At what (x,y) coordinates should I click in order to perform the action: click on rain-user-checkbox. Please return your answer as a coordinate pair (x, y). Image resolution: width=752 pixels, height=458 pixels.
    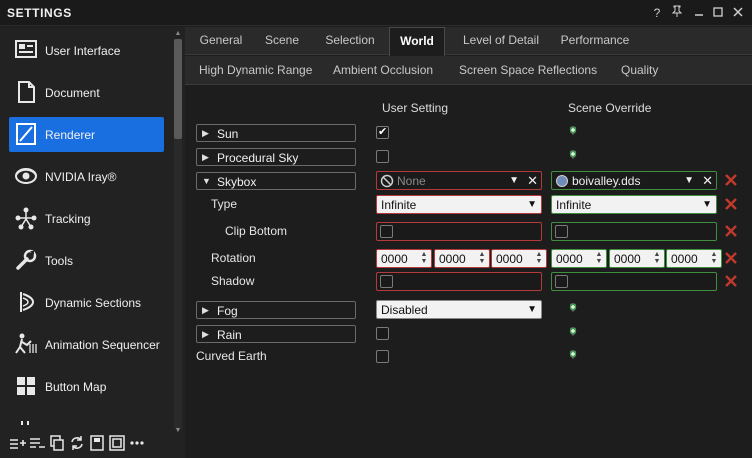
    Looking at the image, I should click on (382, 333).